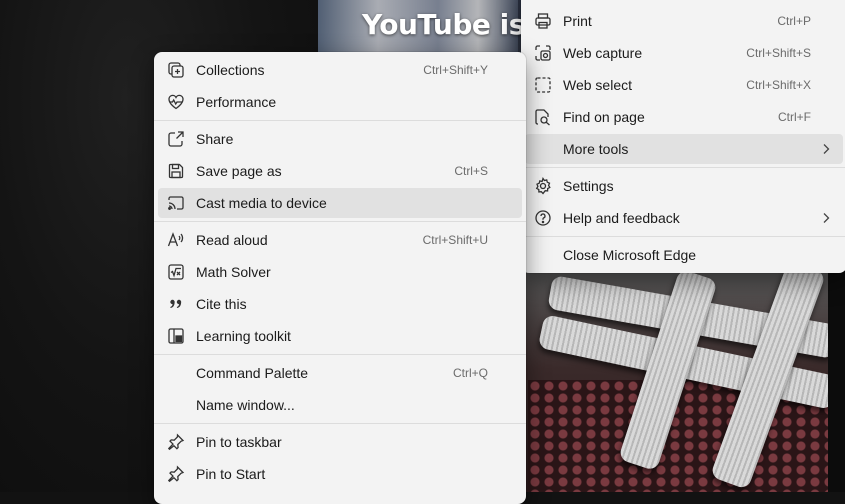 This screenshot has width=845, height=504. What do you see at coordinates (604, 117) in the screenshot?
I see `menu-item-label: Find on page` at bounding box center [604, 117].